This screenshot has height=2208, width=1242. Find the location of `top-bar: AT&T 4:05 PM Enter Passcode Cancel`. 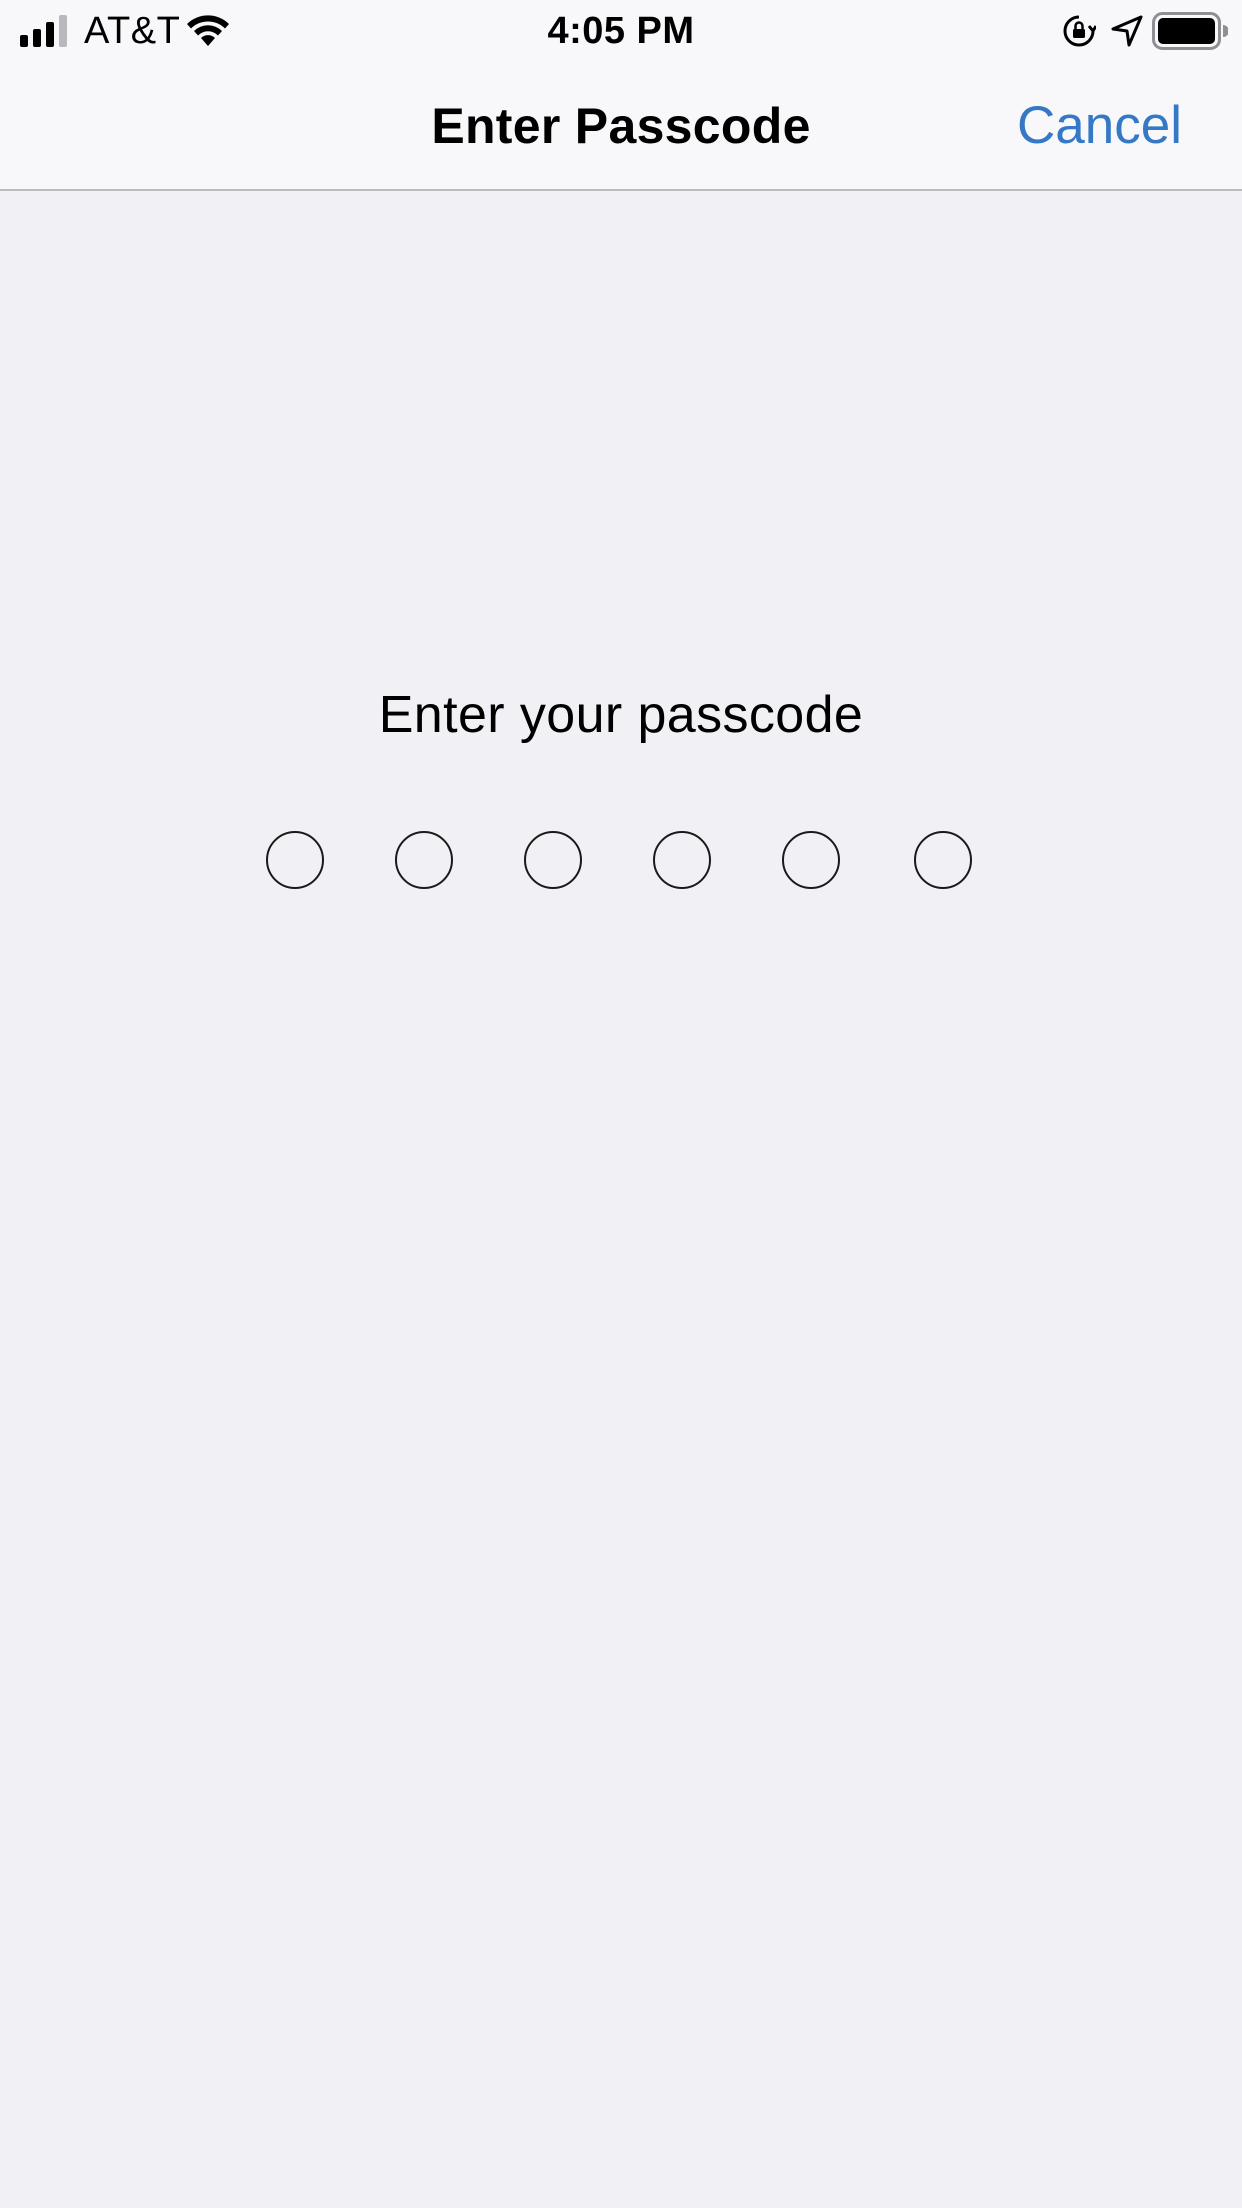

top-bar: AT&T 4:05 PM Enter Passcode Cancel is located at coordinates (621, 95).